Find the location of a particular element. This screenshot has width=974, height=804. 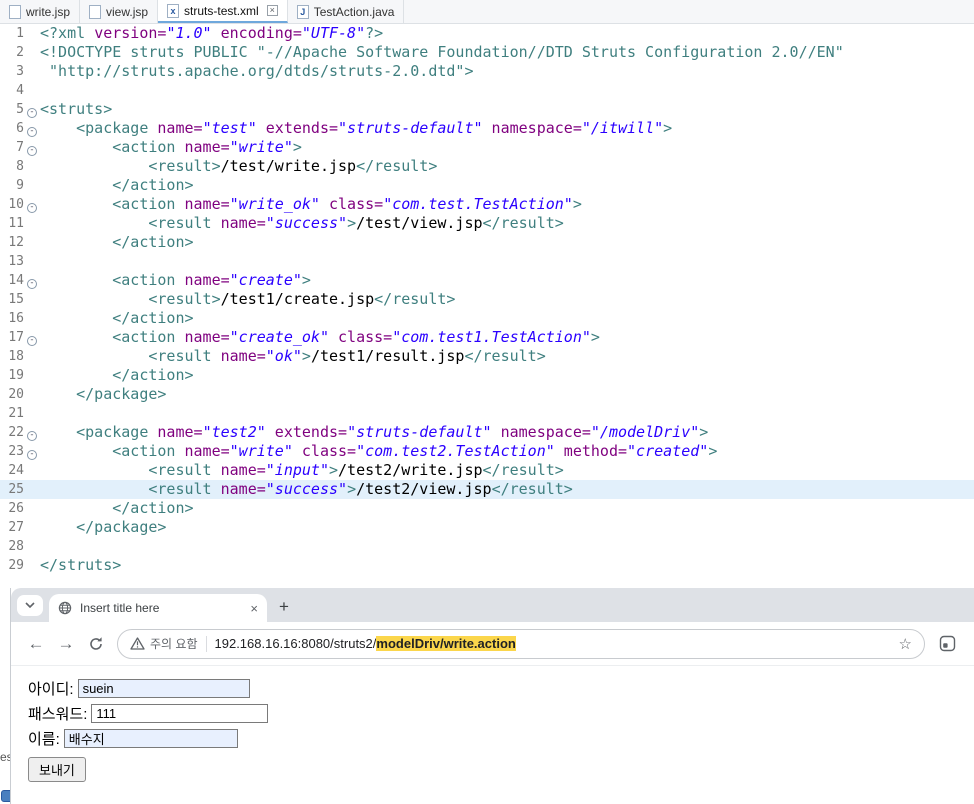

new-tab-button: + is located at coordinates (284, 607).